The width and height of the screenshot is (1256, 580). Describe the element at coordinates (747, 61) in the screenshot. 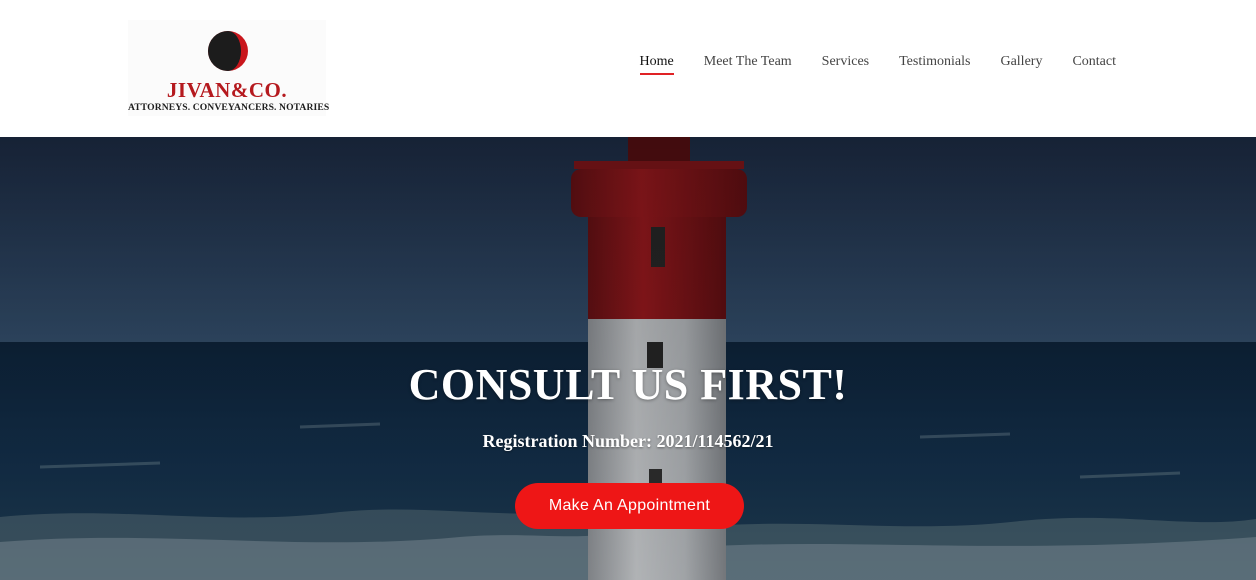

I see `nav-item-label: Meet The Team` at that location.